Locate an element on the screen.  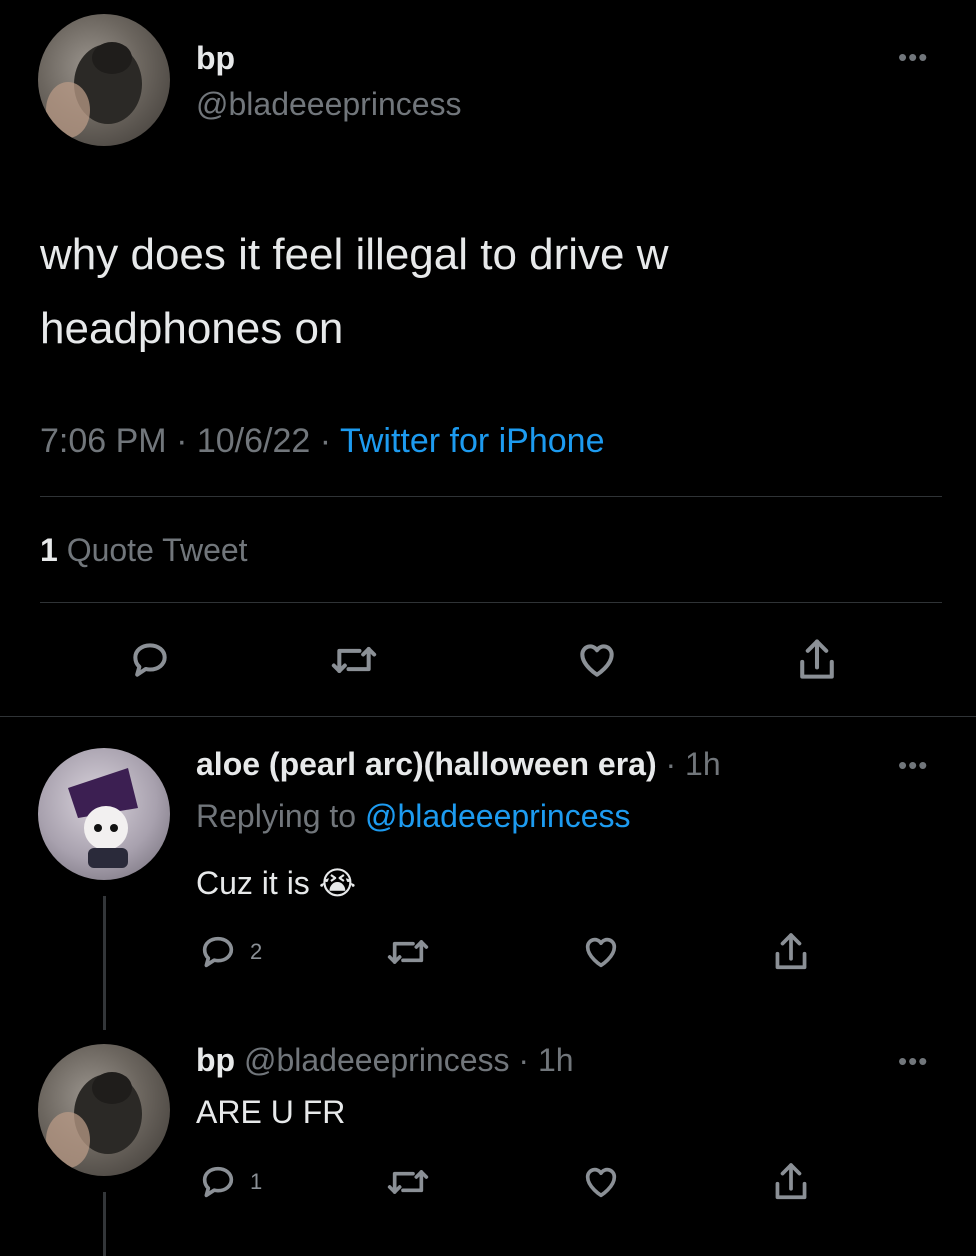
reply-text: Cuz it is 😭 is located at coordinates (276, 883).